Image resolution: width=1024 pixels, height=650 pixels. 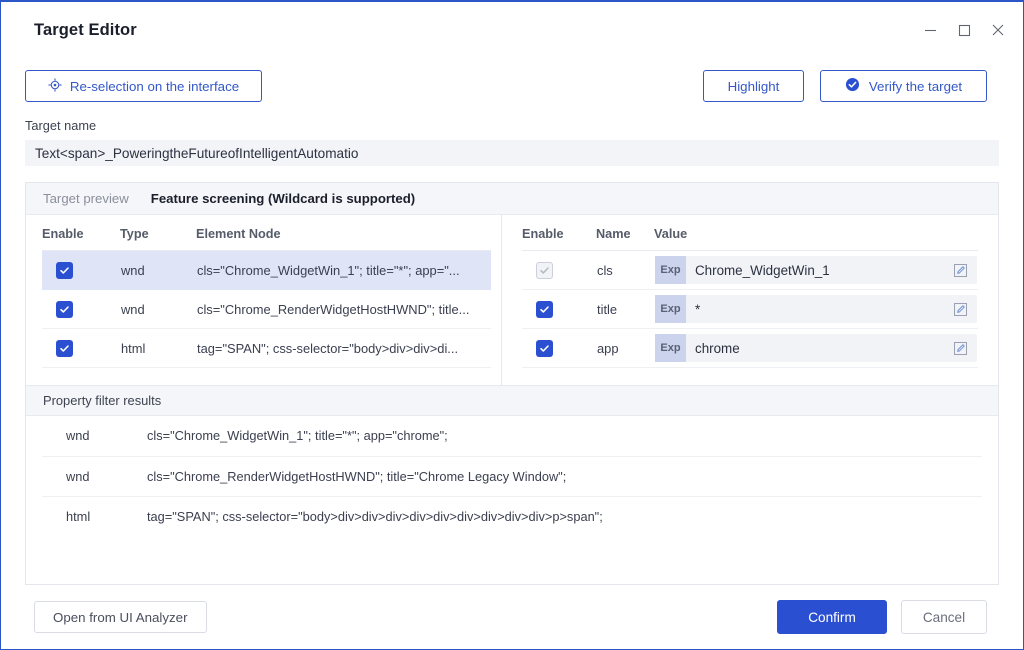 I want to click on minimize-icon, so click(x=930, y=30).